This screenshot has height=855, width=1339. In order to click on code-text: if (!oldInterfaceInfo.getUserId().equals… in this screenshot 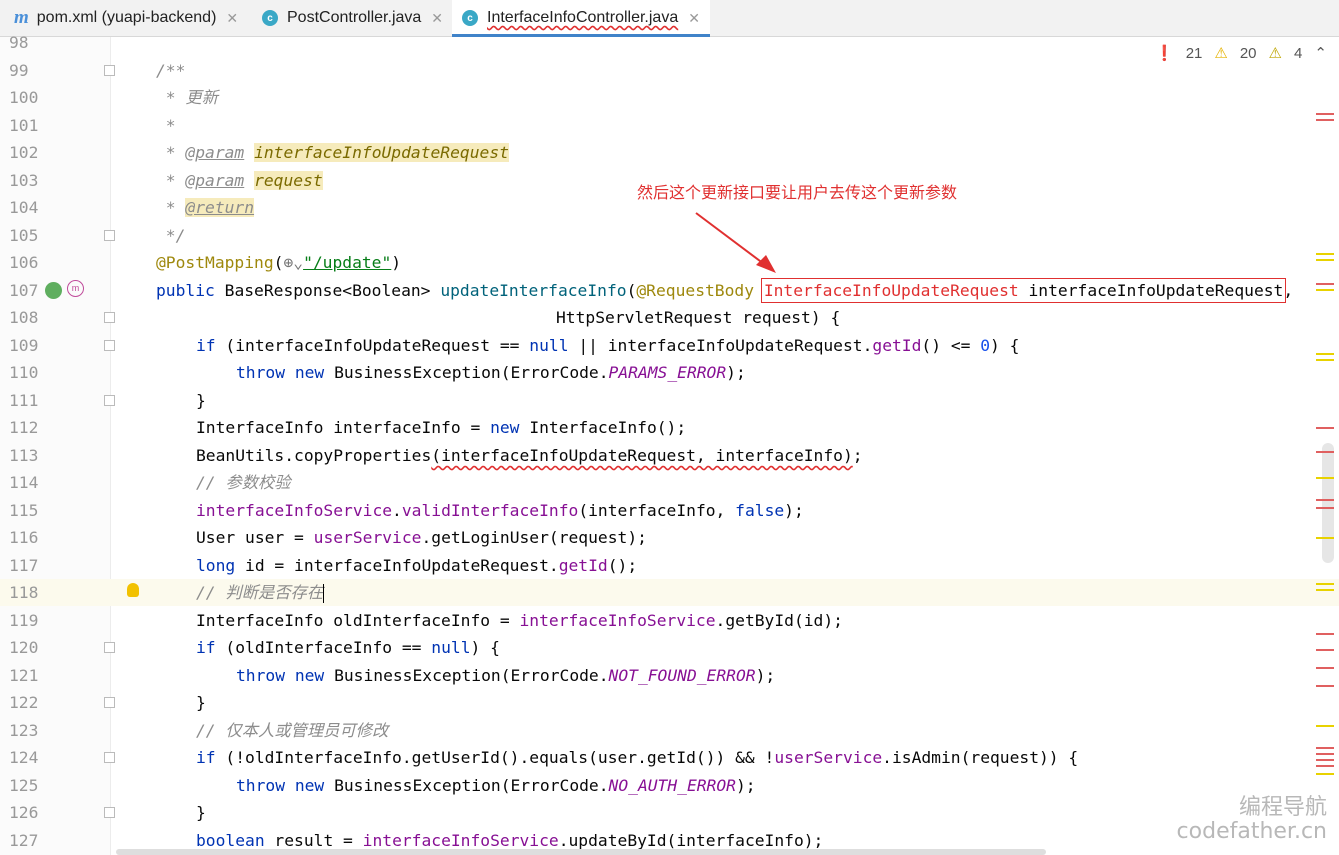, I will do `click(637, 757)`.